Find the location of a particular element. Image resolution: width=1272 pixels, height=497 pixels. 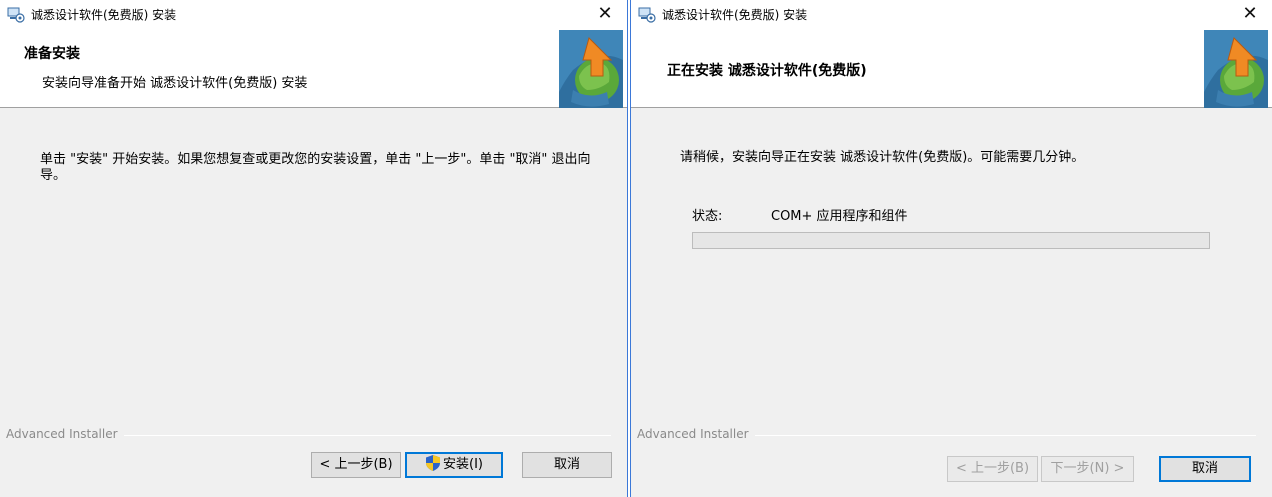

status-value: COM+ 应用程序和组件 is located at coordinates (839, 216).